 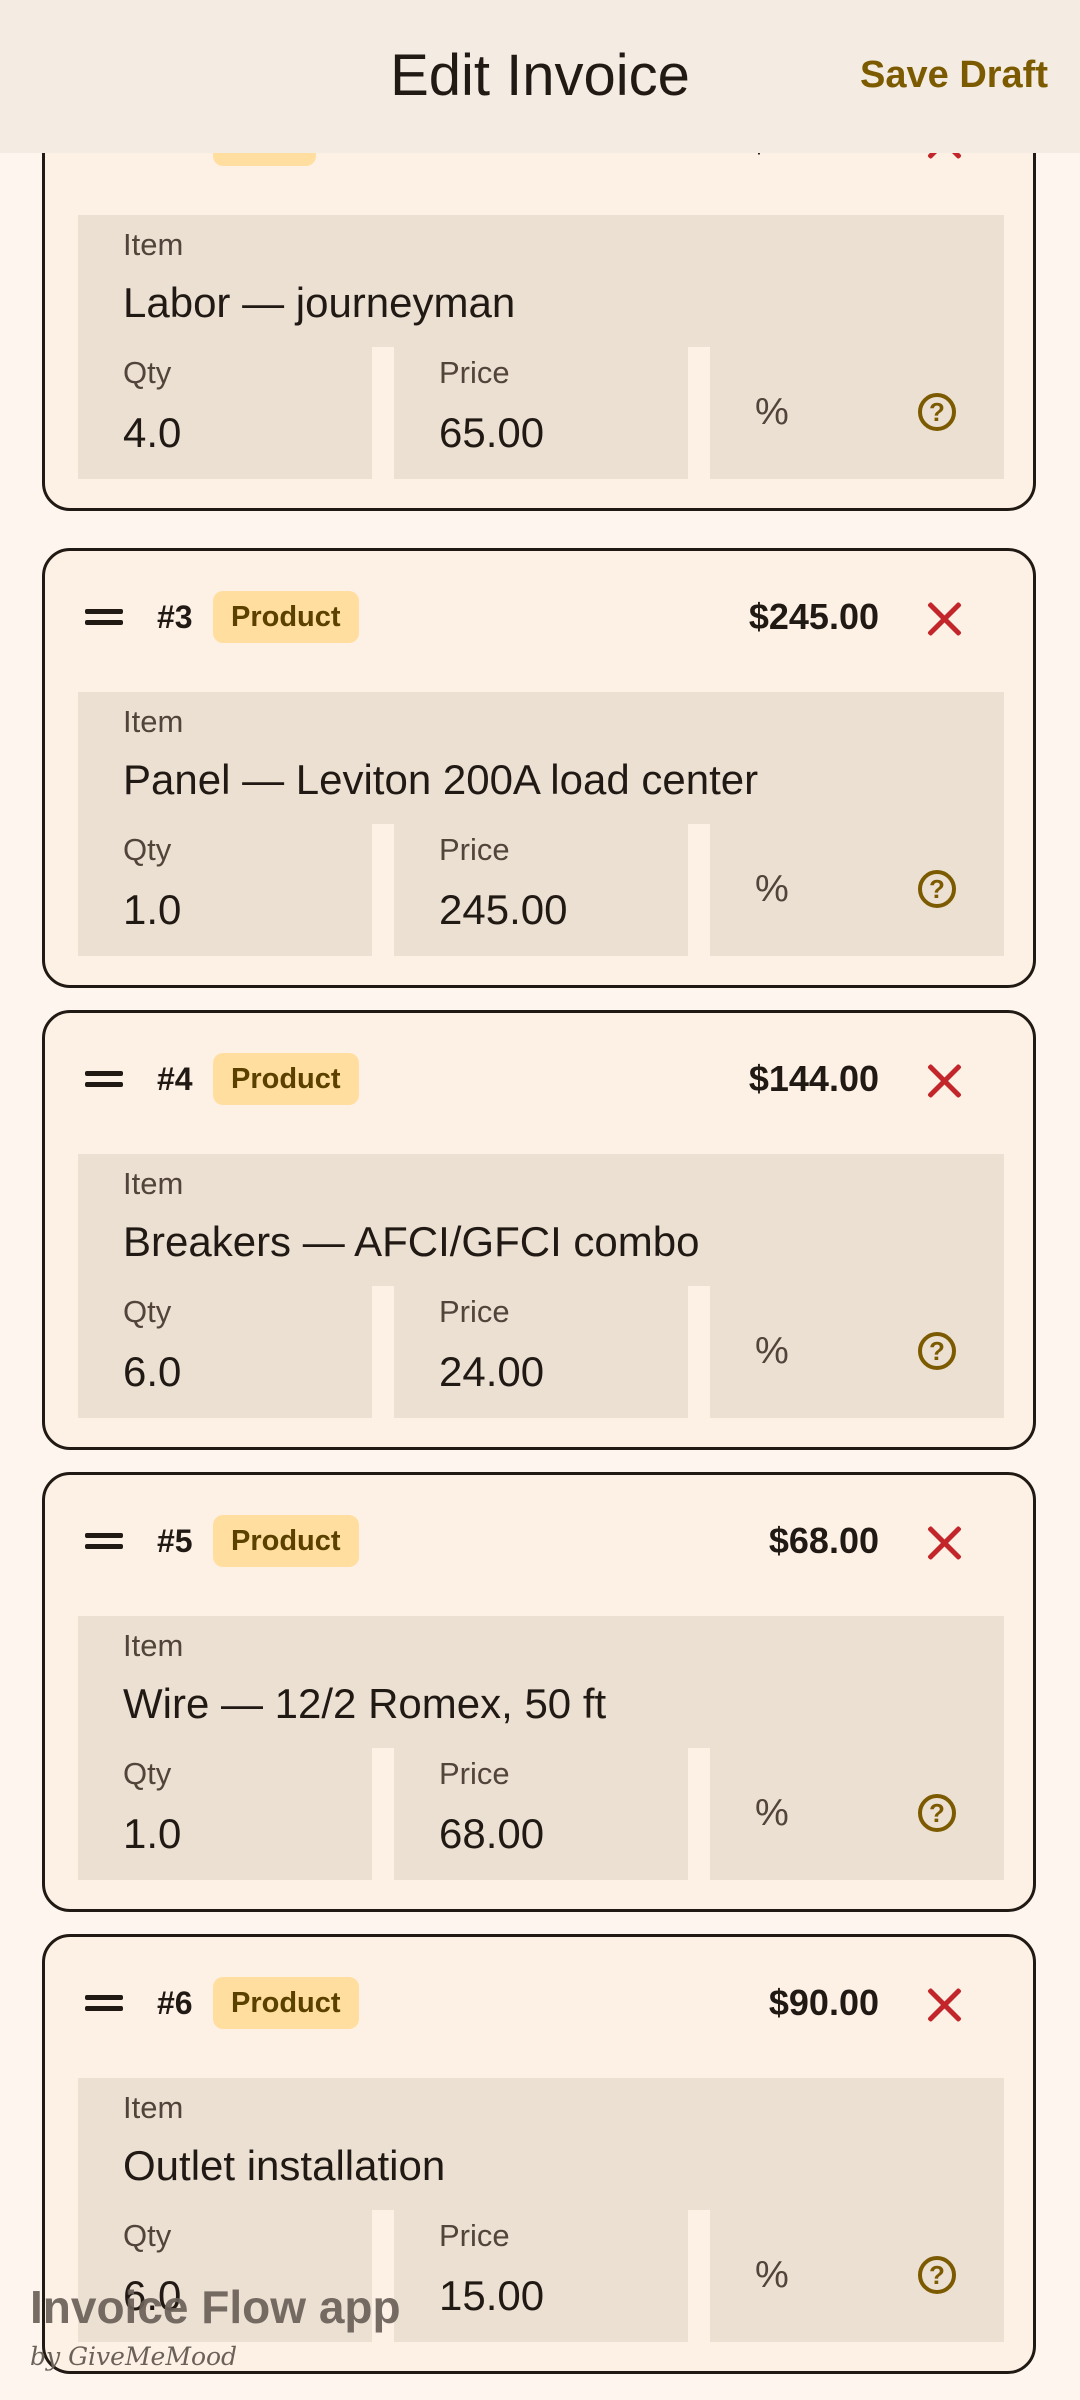 I want to click on watermark: Invoice Flow app by GiveMeMood, so click(x=215, y=2325).